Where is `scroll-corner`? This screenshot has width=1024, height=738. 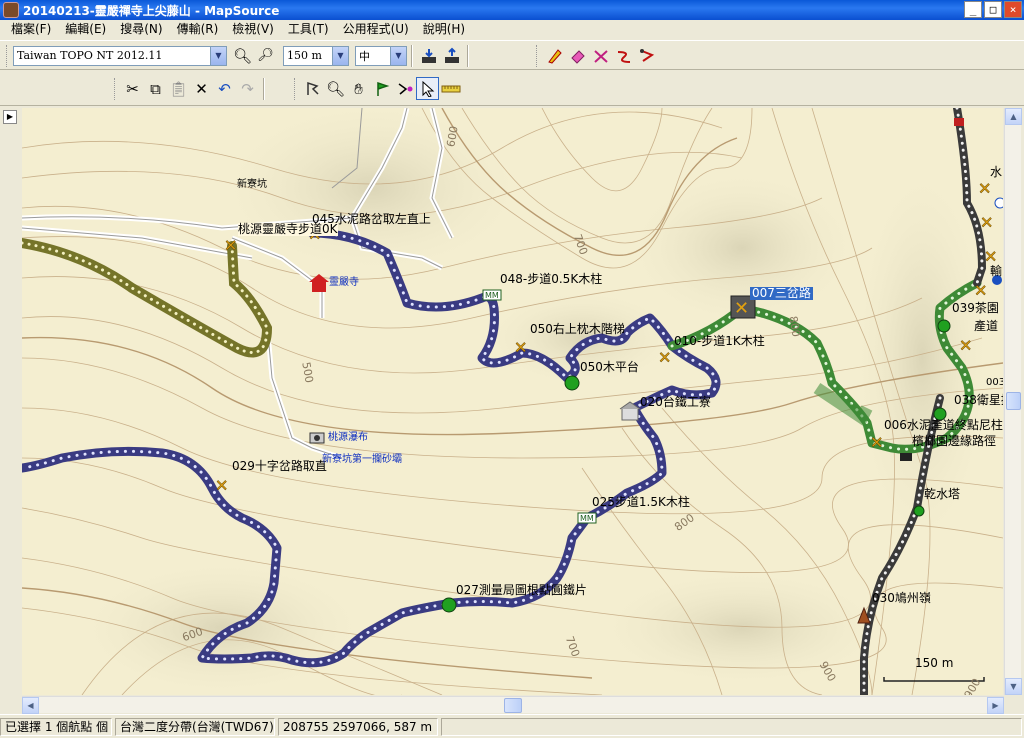 scroll-corner is located at coordinates (1012, 704).